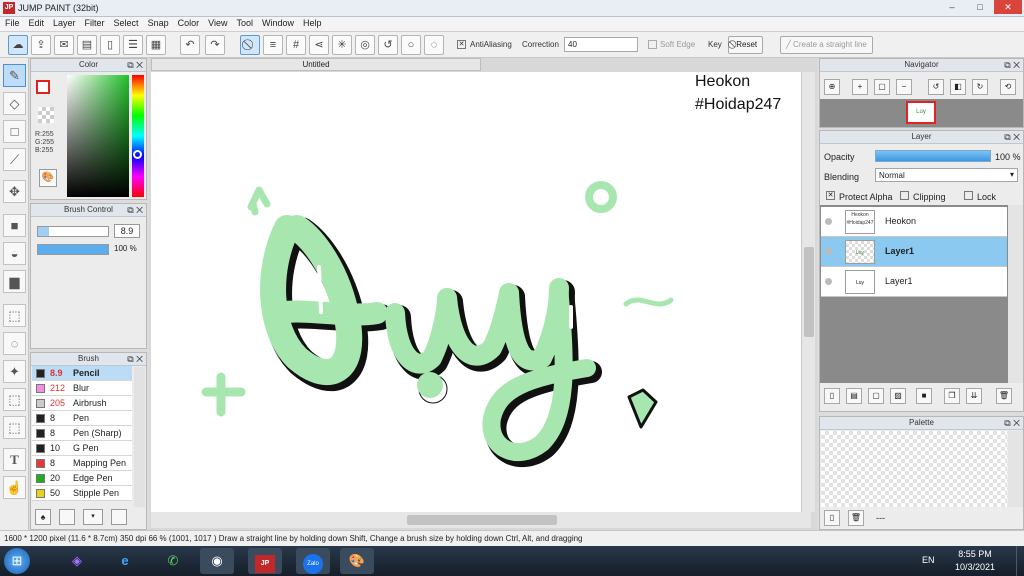 This screenshot has width=1024, height=576. Describe the element at coordinates (244, 22) in the screenshot. I see `menu-tool: Tool` at that location.